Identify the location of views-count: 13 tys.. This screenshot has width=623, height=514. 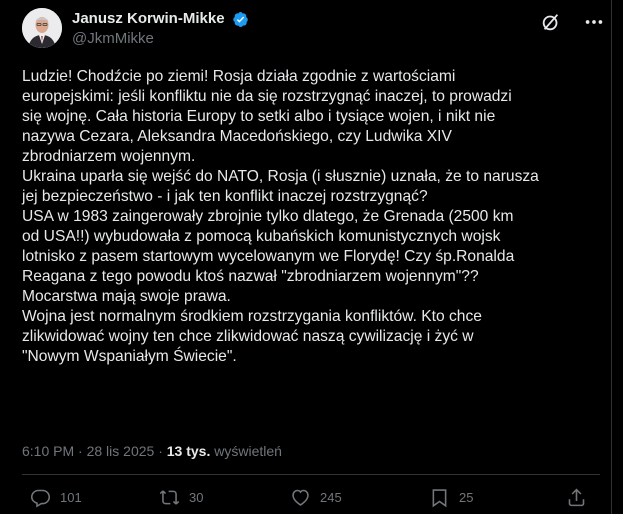
(188, 451).